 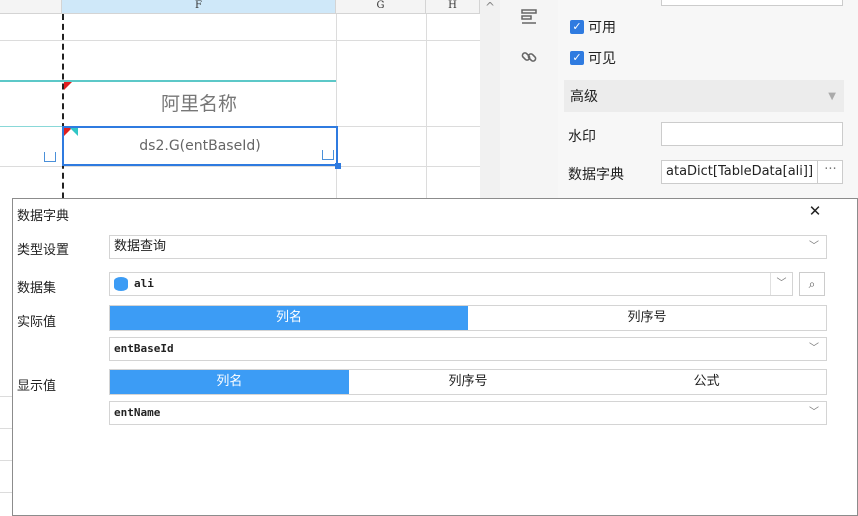 I want to click on type-setting-select: 数据查询 ﹀, so click(x=468, y=247).